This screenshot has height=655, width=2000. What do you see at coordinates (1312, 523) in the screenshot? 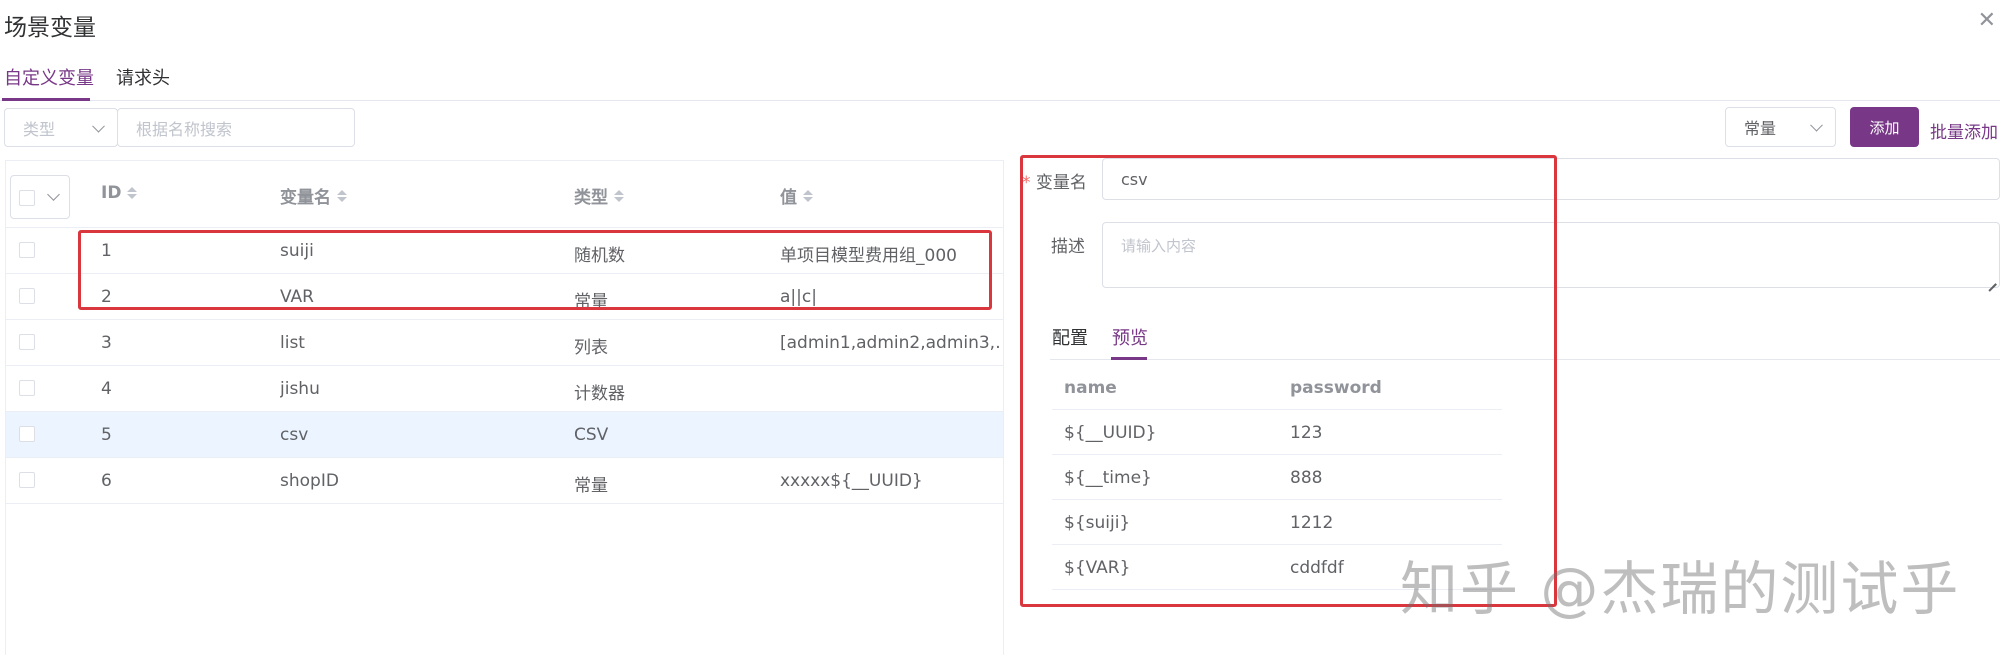
I see `preview-cell-password: 1212` at bounding box center [1312, 523].